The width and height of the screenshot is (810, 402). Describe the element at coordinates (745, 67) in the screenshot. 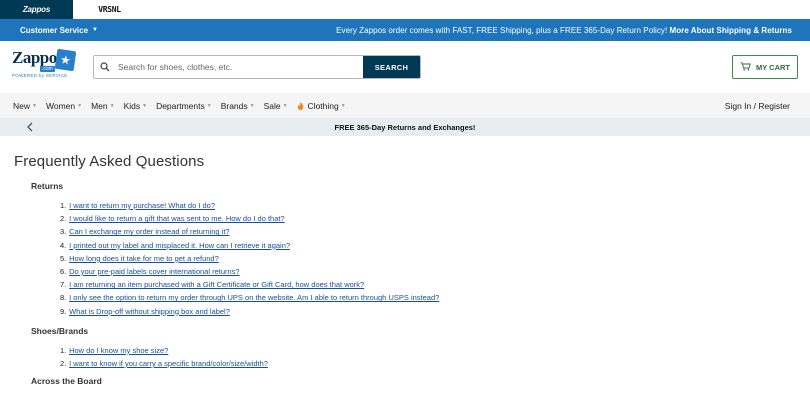

I see `cart-icon` at that location.